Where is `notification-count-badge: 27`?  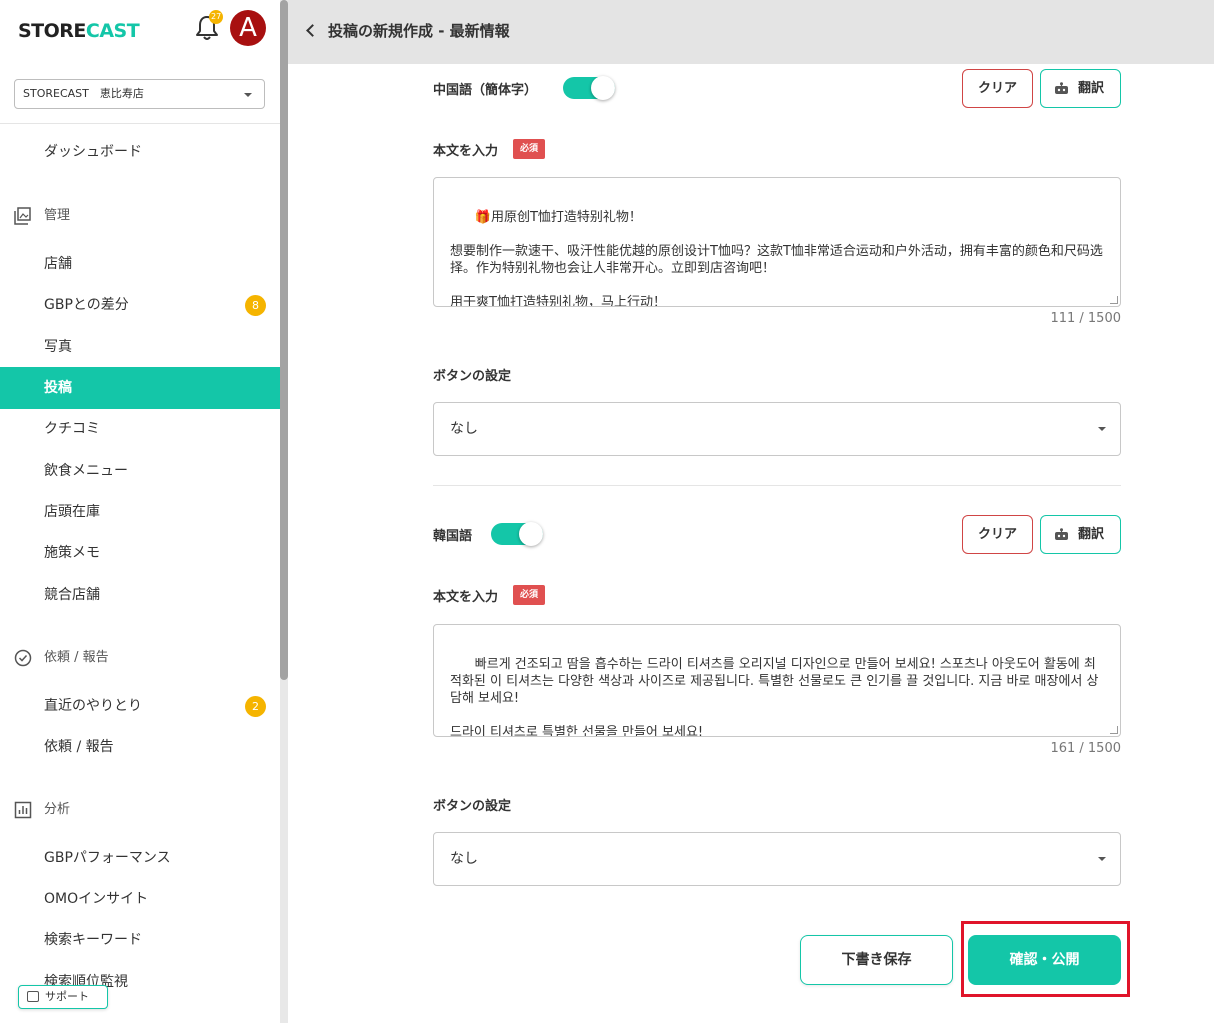
notification-count-badge: 27 is located at coordinates (216, 17).